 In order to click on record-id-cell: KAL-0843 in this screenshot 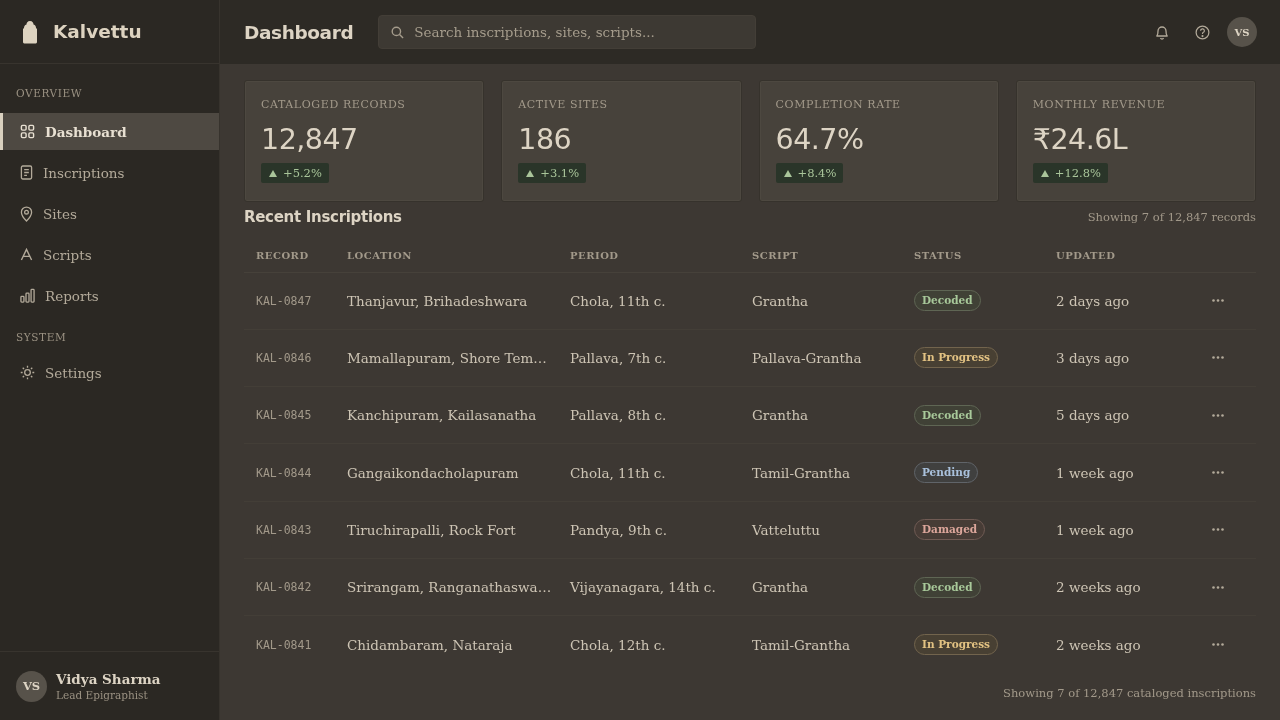, I will do `click(289, 530)`.